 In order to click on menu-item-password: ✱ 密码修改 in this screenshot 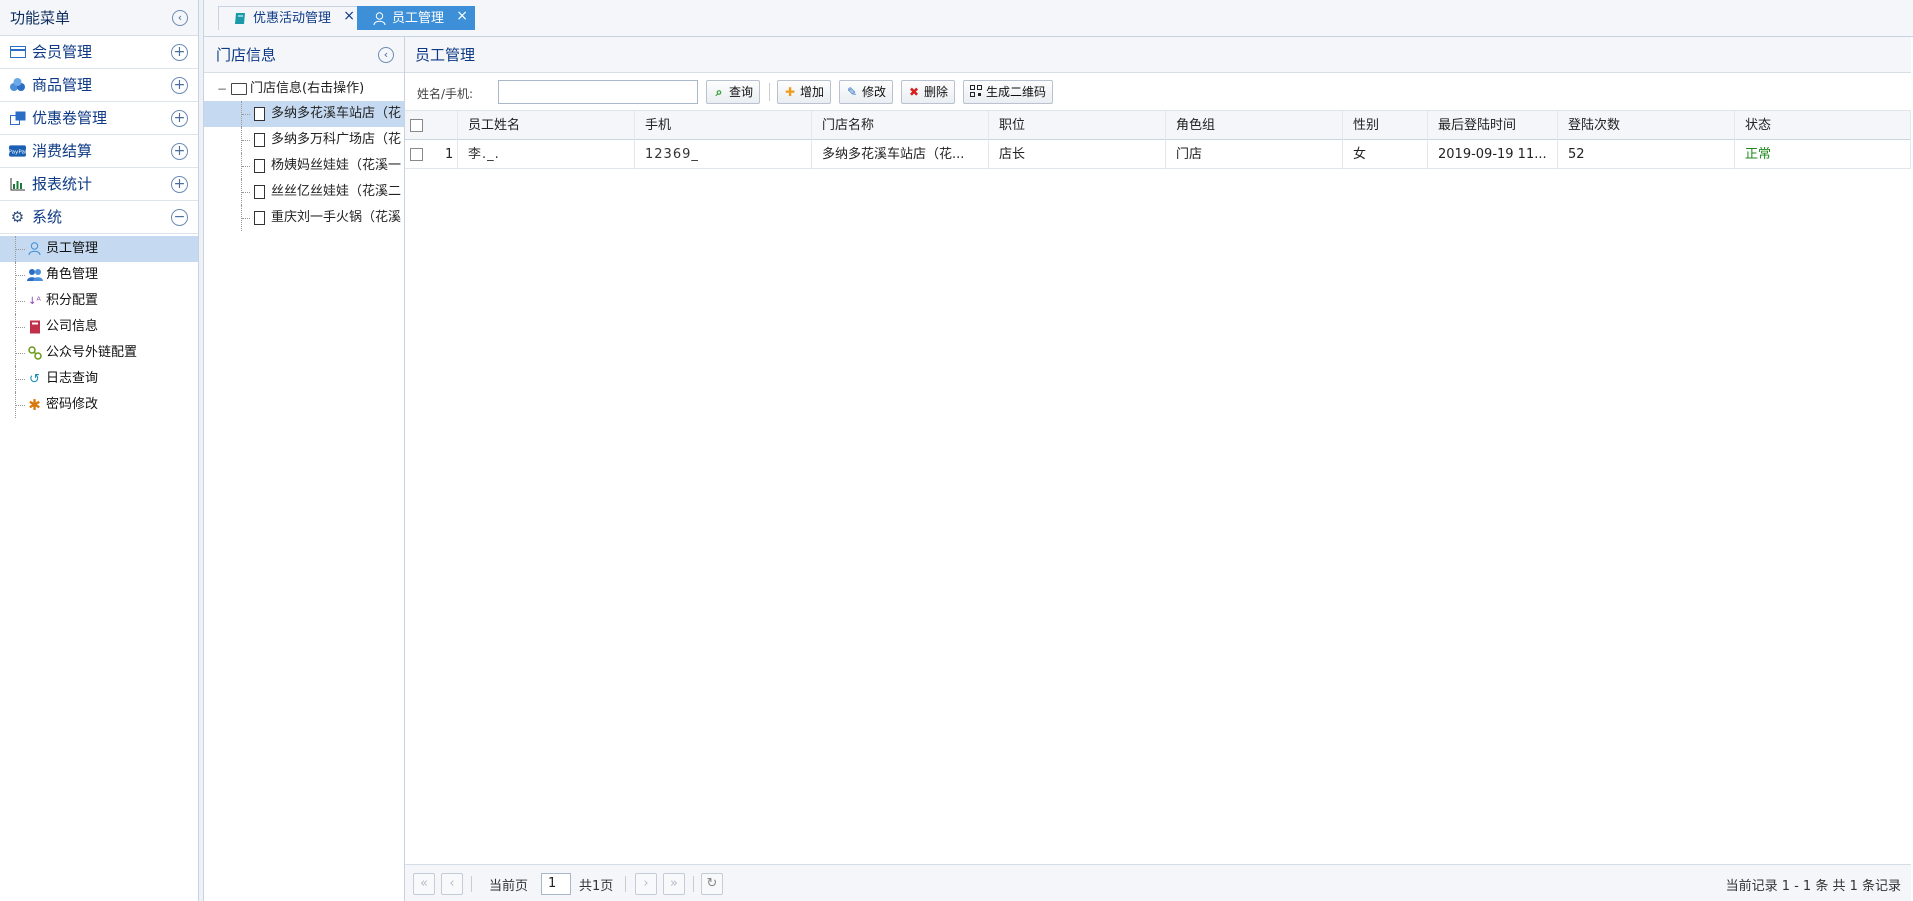, I will do `click(99, 405)`.